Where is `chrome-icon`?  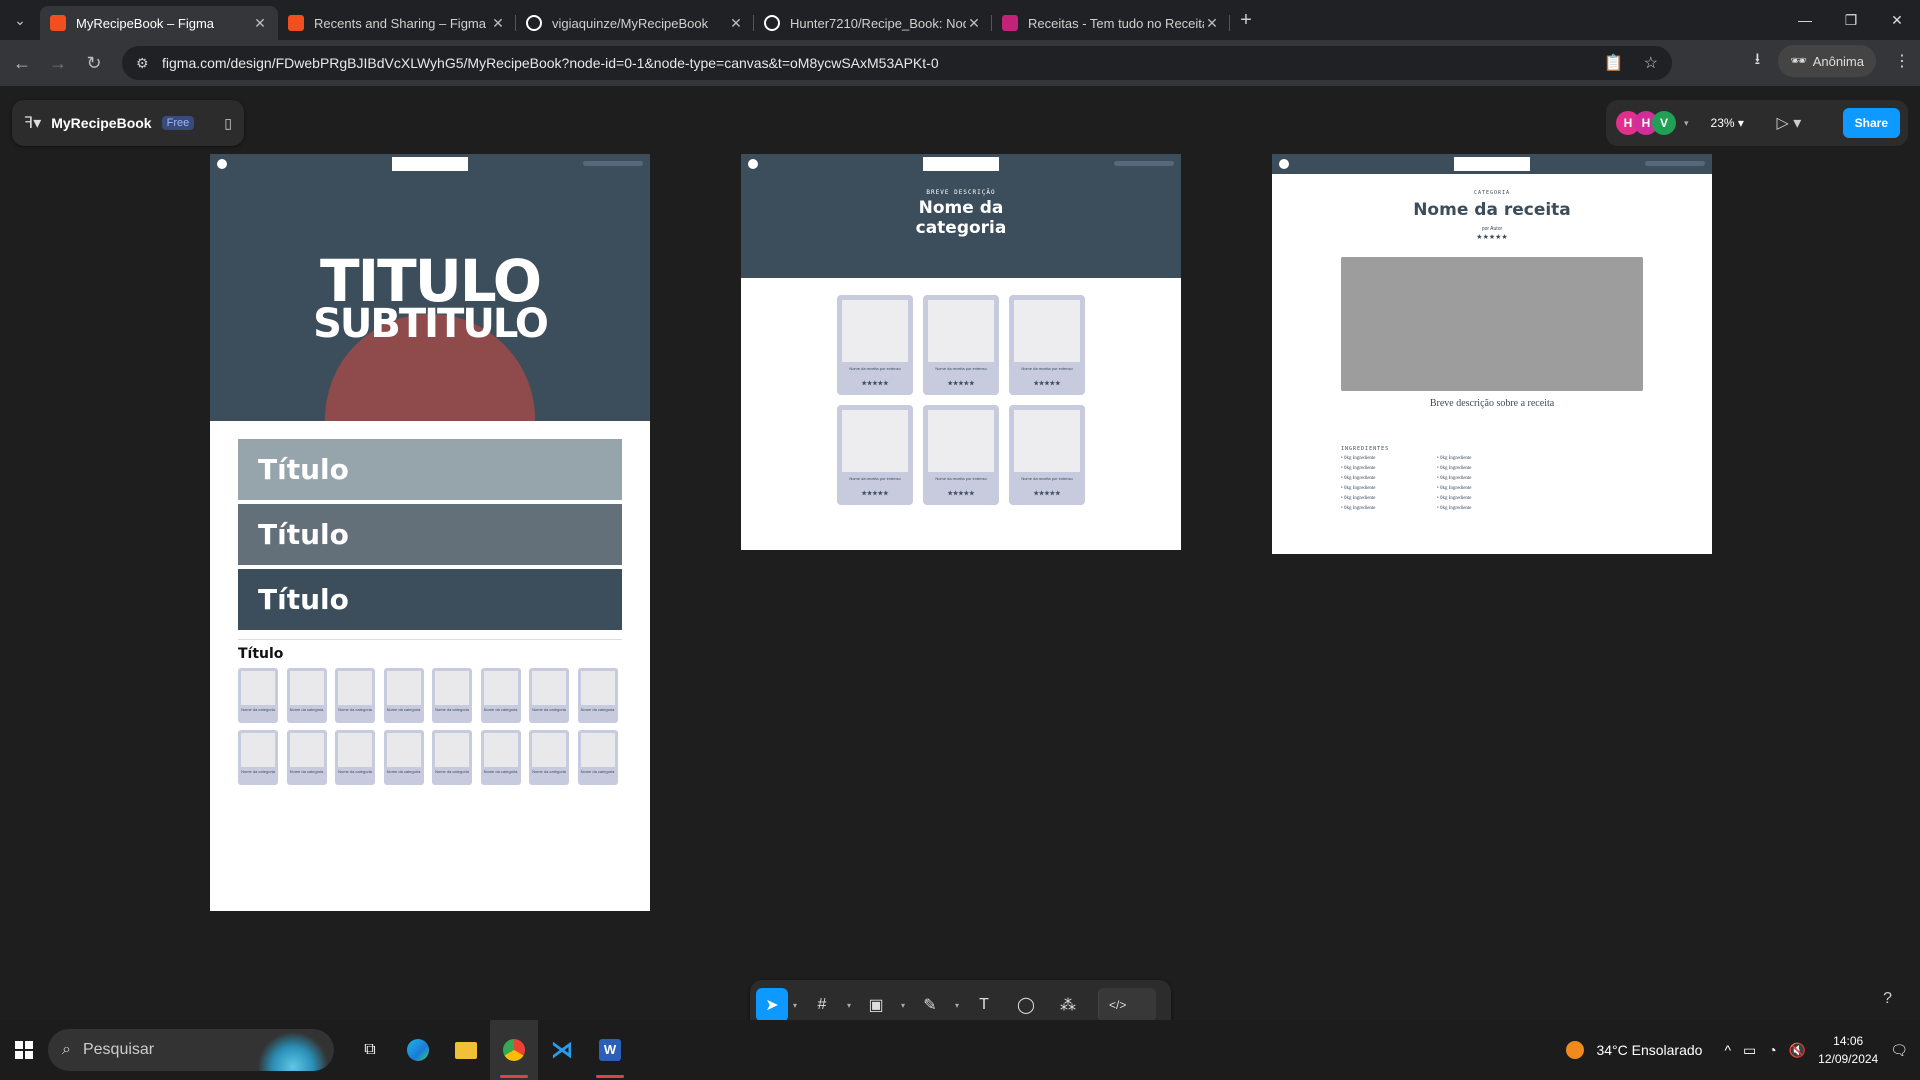
chrome-icon is located at coordinates (514, 1050).